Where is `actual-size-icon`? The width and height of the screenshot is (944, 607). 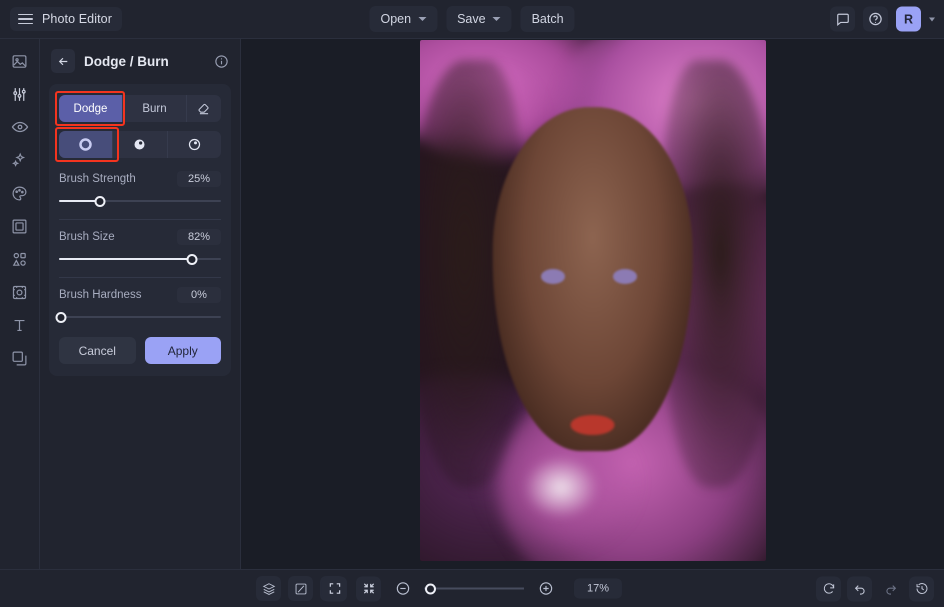
actual-size-icon is located at coordinates (368, 588).